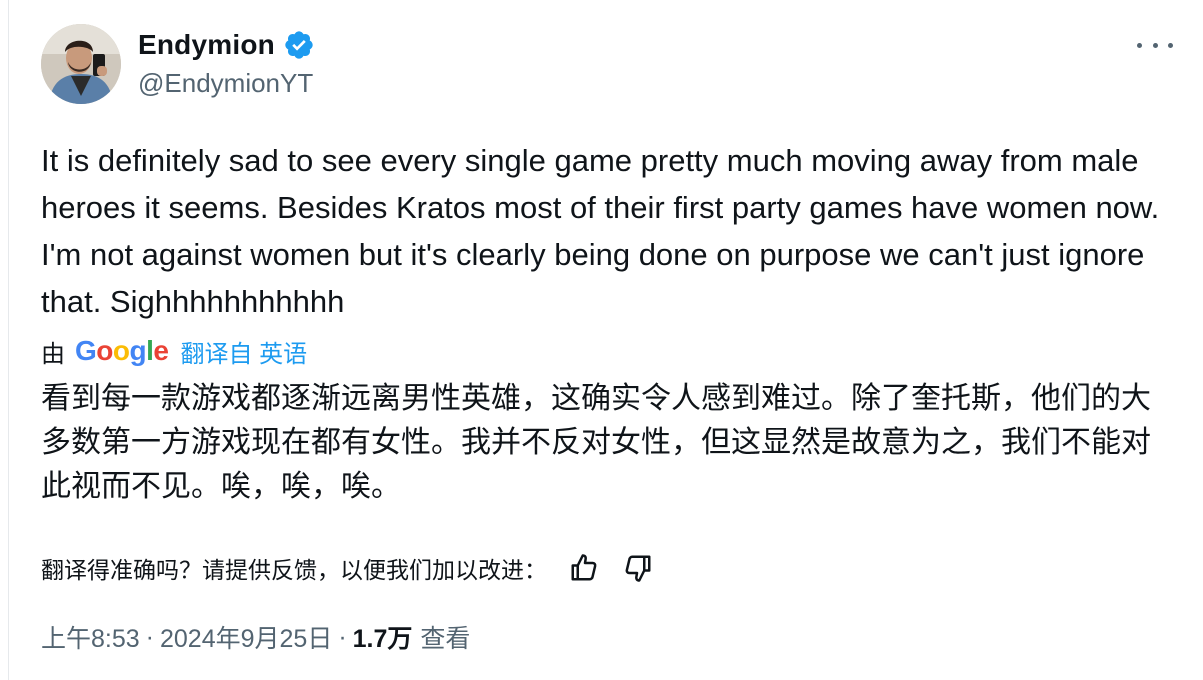 This screenshot has height=680, width=1203. Describe the element at coordinates (445, 639) in the screenshot. I see `views-label: 查看` at that location.